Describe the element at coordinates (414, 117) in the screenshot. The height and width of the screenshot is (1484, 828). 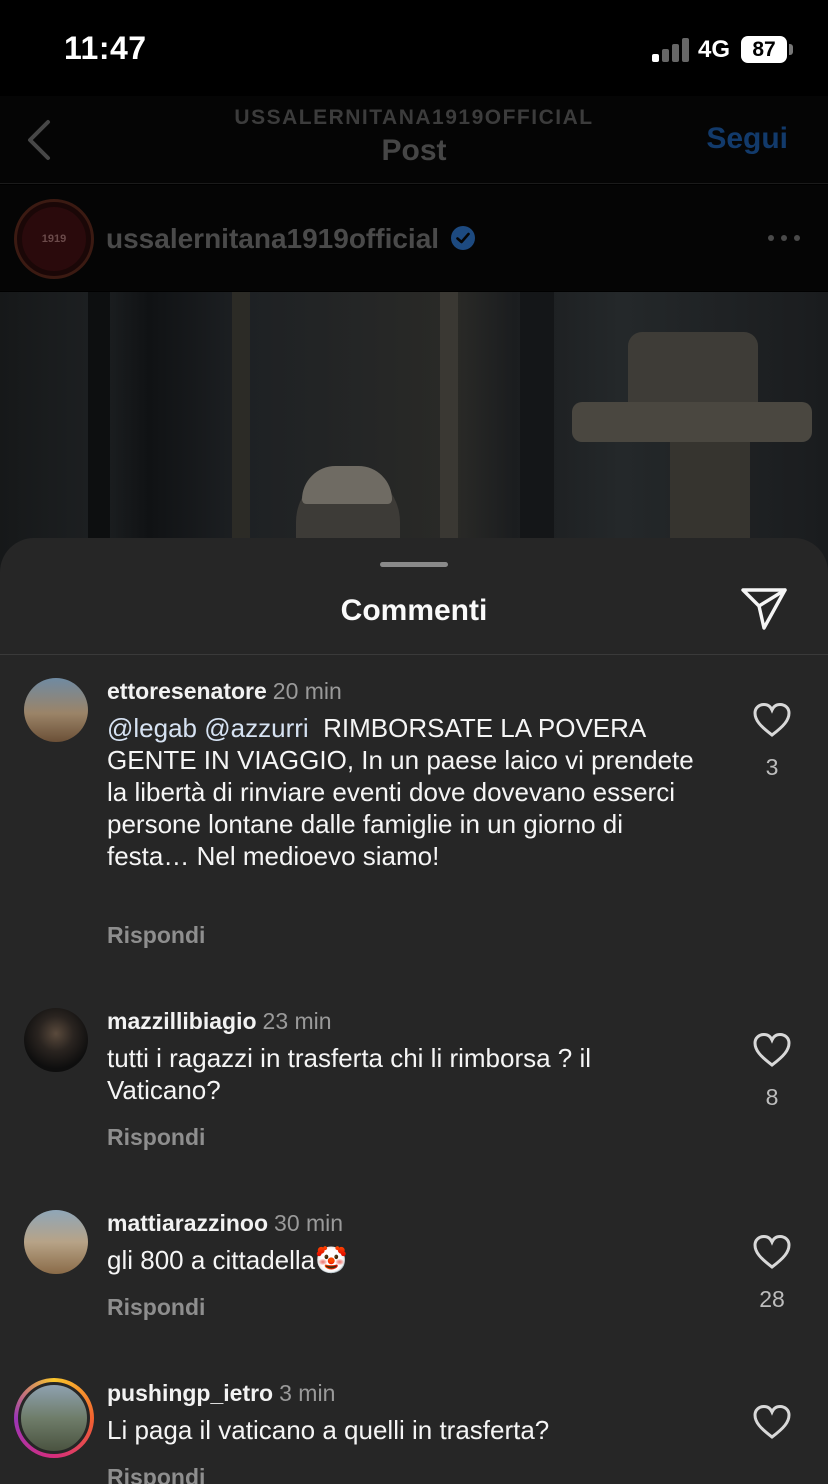
I see `header-account-name: USSALERNITANA1919OFFICIAL` at that location.